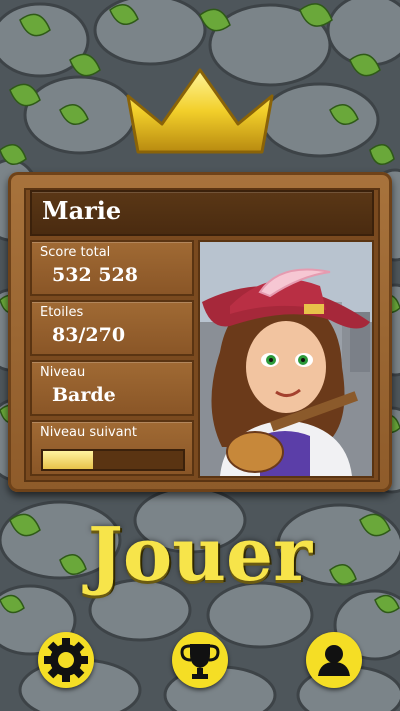  Describe the element at coordinates (88, 432) in the screenshot. I see `next-level-label: Niveau suivant` at that location.